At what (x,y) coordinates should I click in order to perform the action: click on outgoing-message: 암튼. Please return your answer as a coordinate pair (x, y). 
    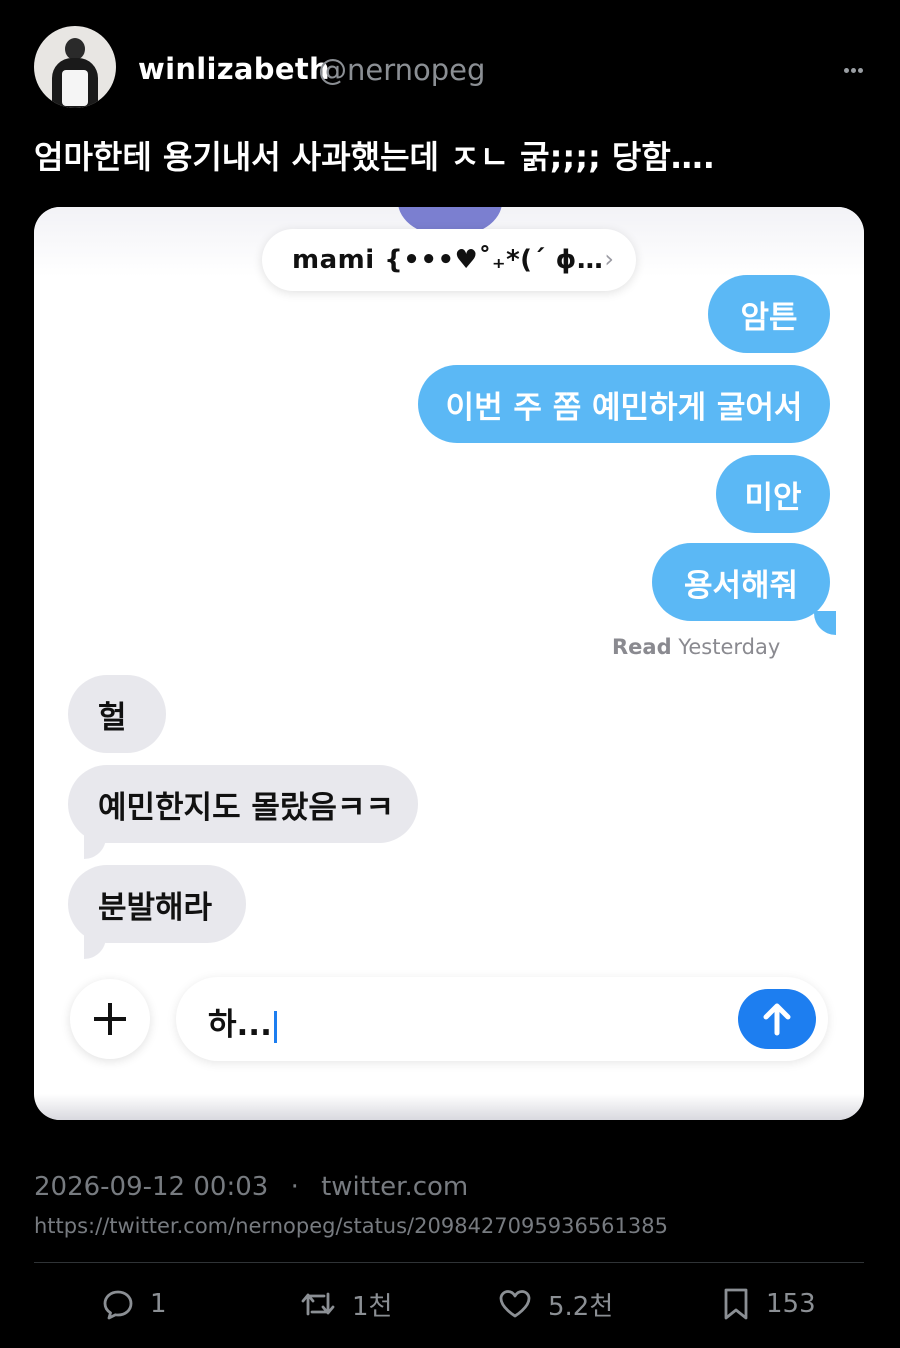
    Looking at the image, I should click on (769, 314).